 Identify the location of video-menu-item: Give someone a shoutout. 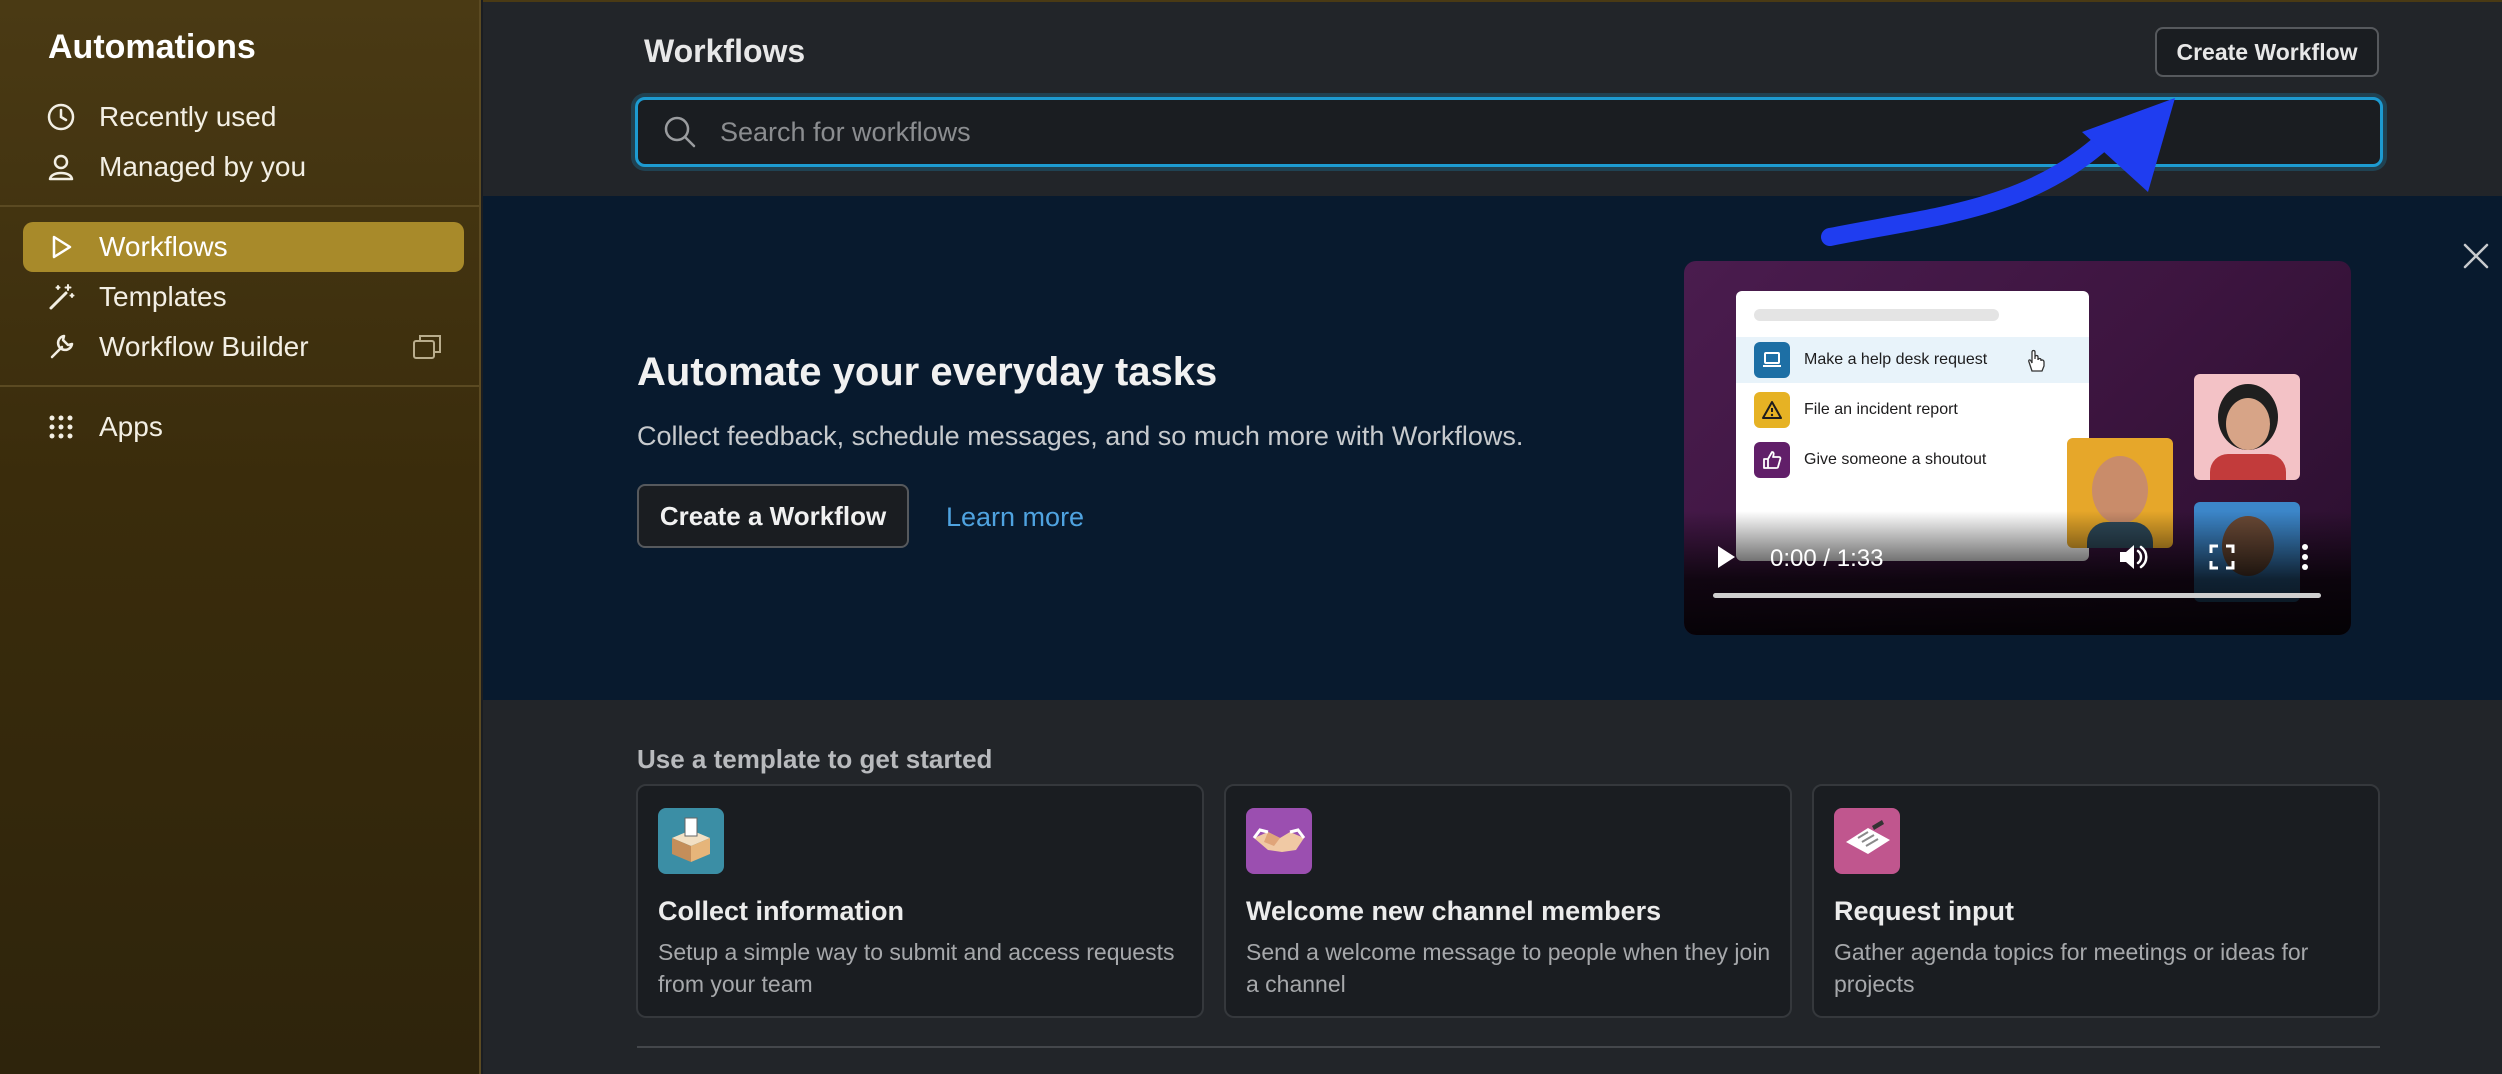
(1912, 460).